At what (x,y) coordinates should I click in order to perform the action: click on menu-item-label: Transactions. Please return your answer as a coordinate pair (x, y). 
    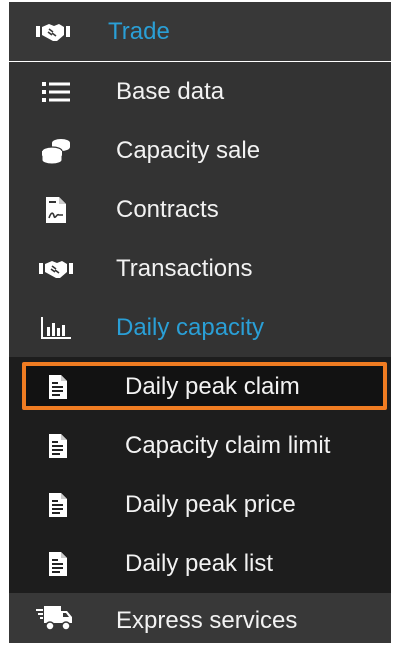
    Looking at the image, I should click on (184, 268).